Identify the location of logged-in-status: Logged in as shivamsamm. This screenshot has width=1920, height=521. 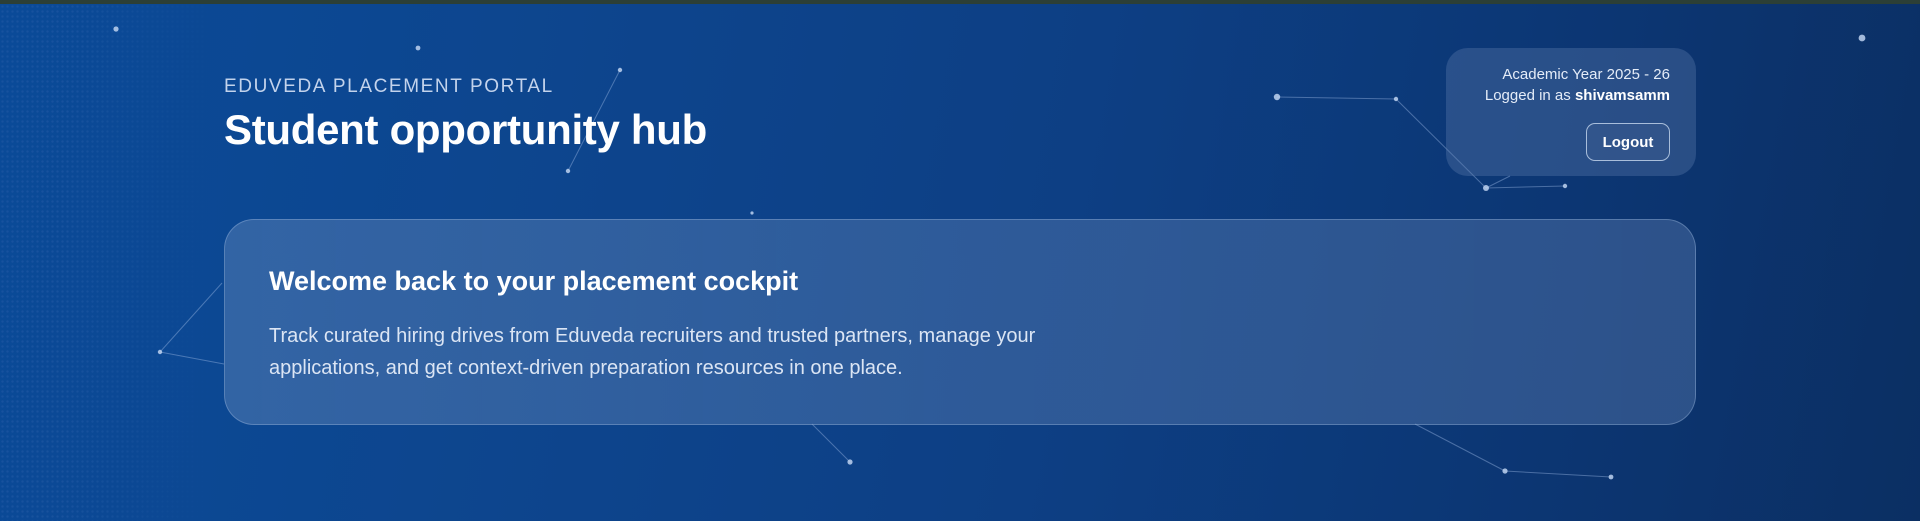
(1568, 95).